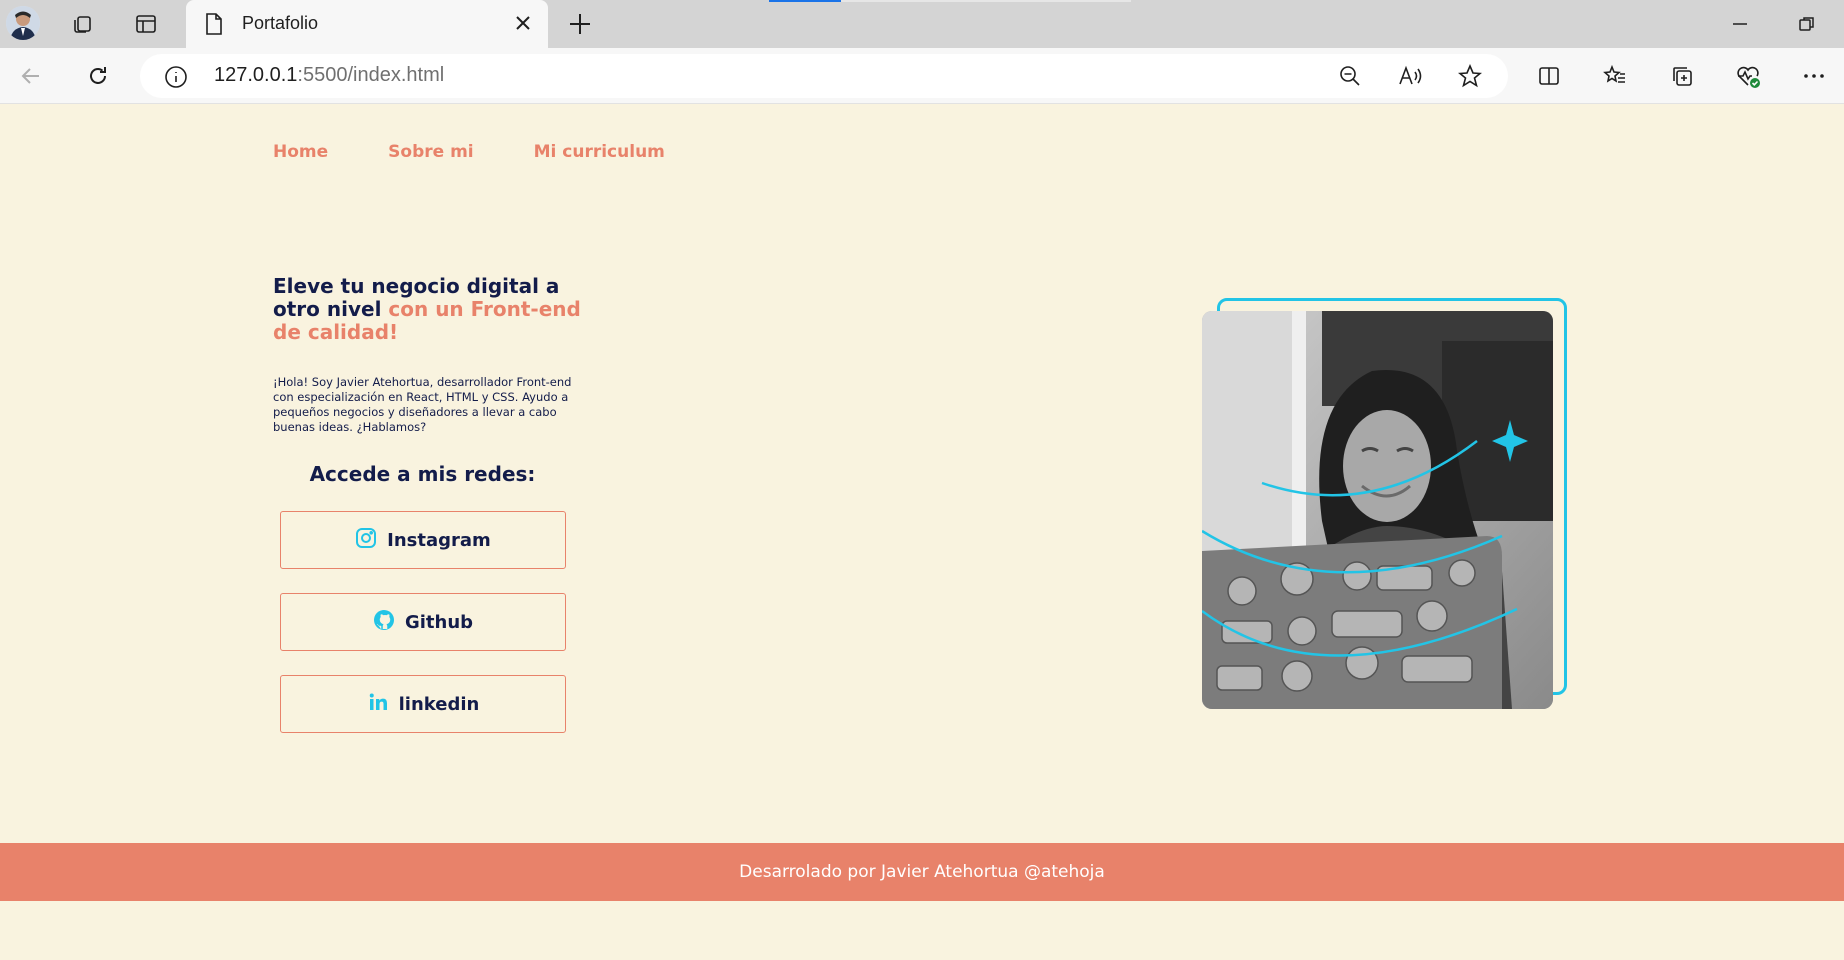 The width and height of the screenshot is (1844, 960). Describe the element at coordinates (1470, 78) in the screenshot. I see `favorite-icon` at that location.